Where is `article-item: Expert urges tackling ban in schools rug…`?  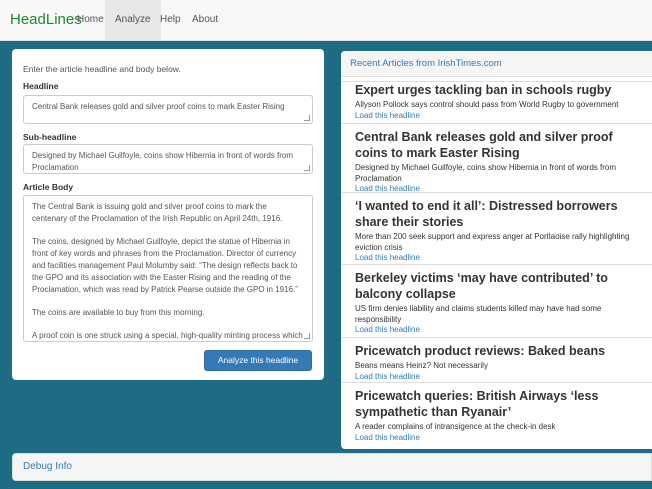
article-item: Expert urges tackling ban in schools rug… is located at coordinates (496, 101).